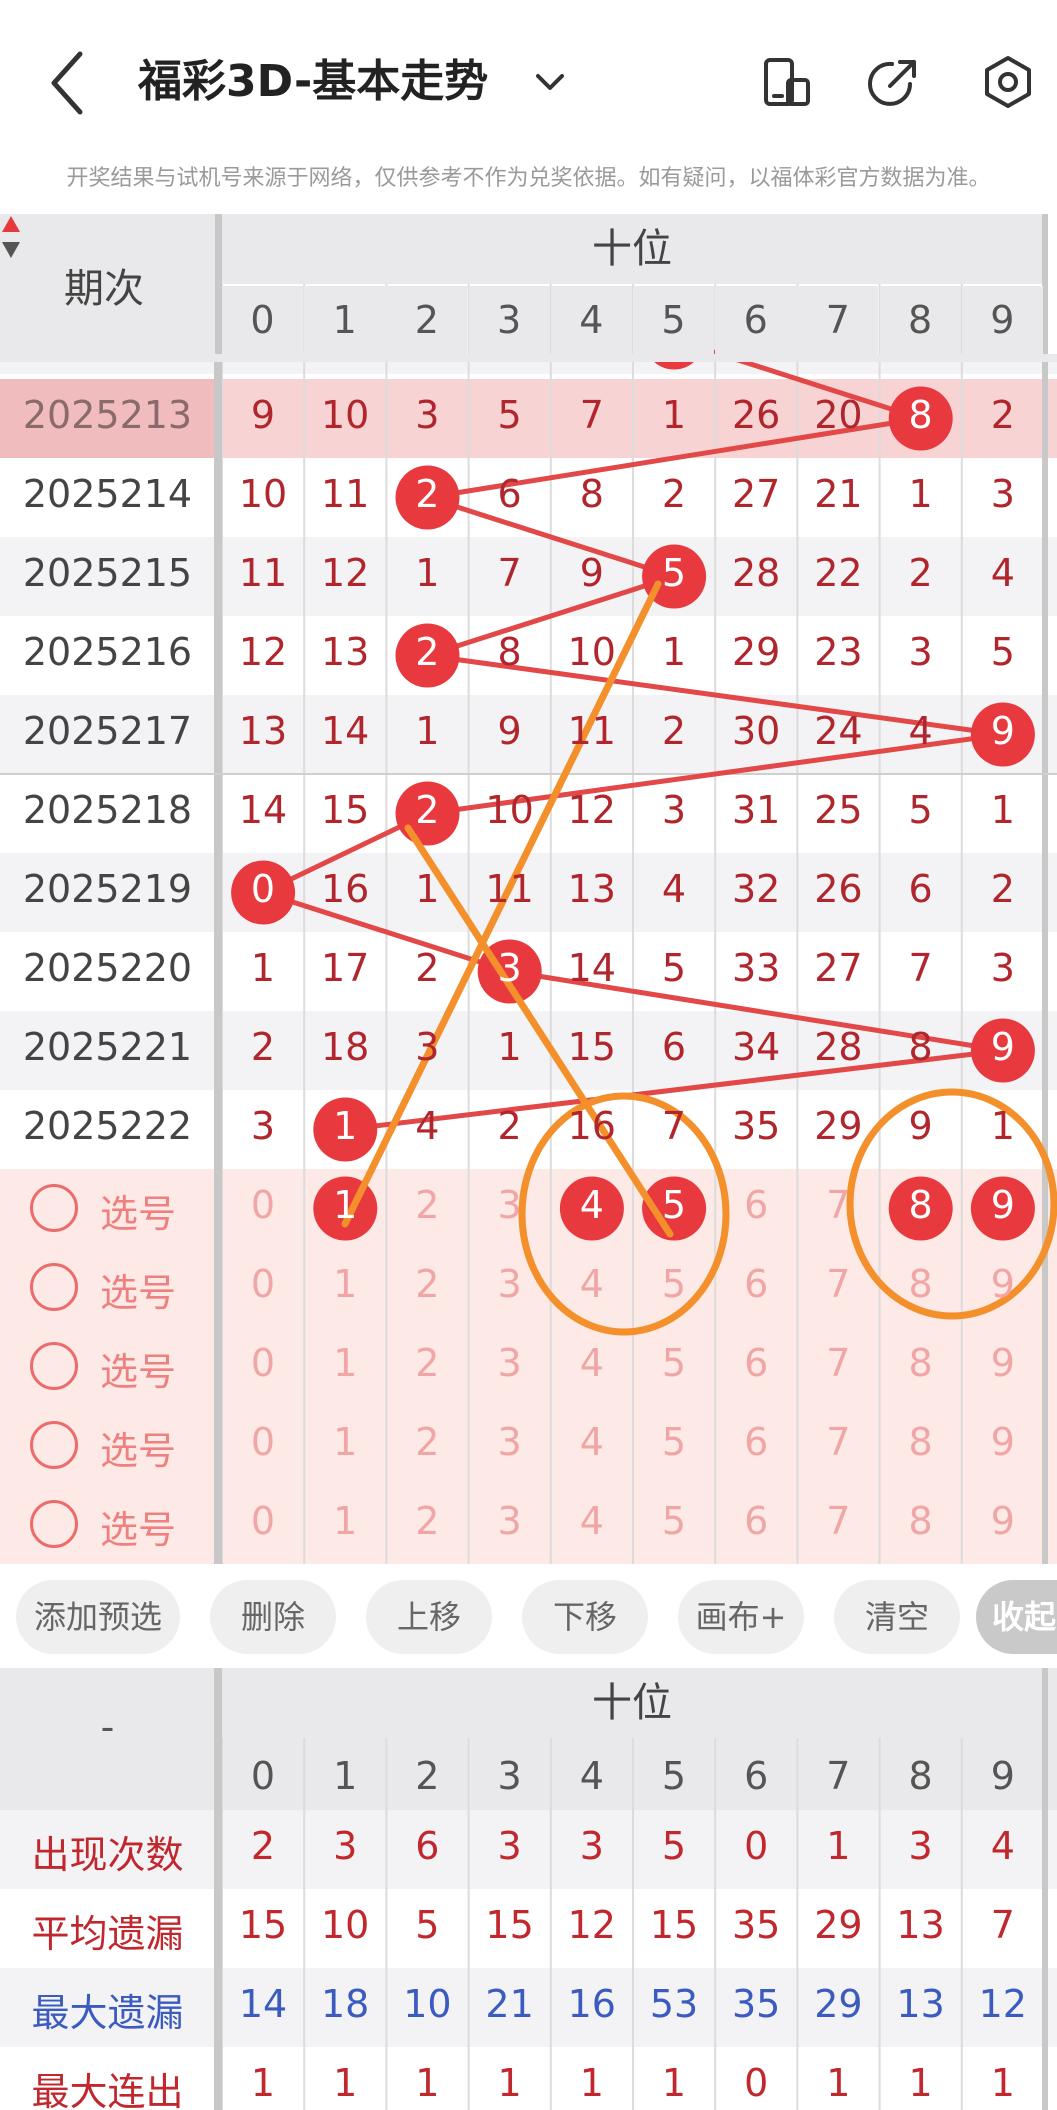 The image size is (1057, 2110). I want to click on stats-value: 21, so click(509, 2004).